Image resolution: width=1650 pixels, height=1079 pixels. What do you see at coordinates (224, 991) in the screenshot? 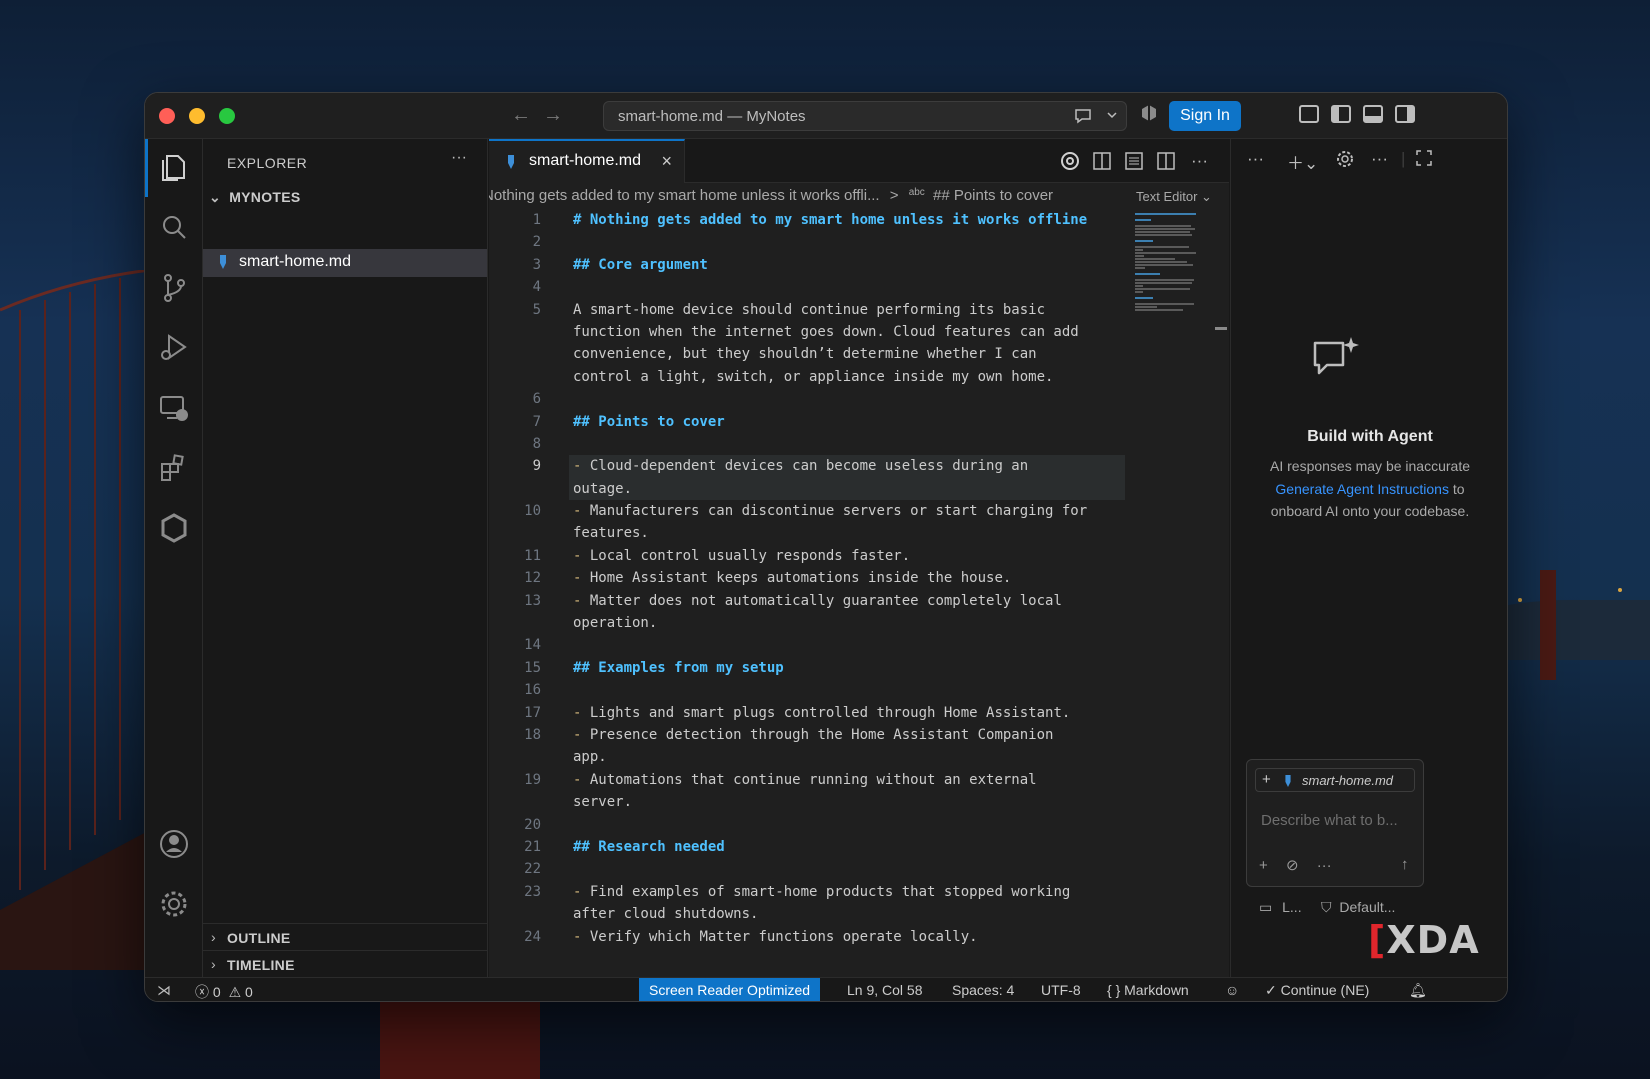
I see `problems-indicator: ⓧ 0 ⚠ 0` at bounding box center [224, 991].